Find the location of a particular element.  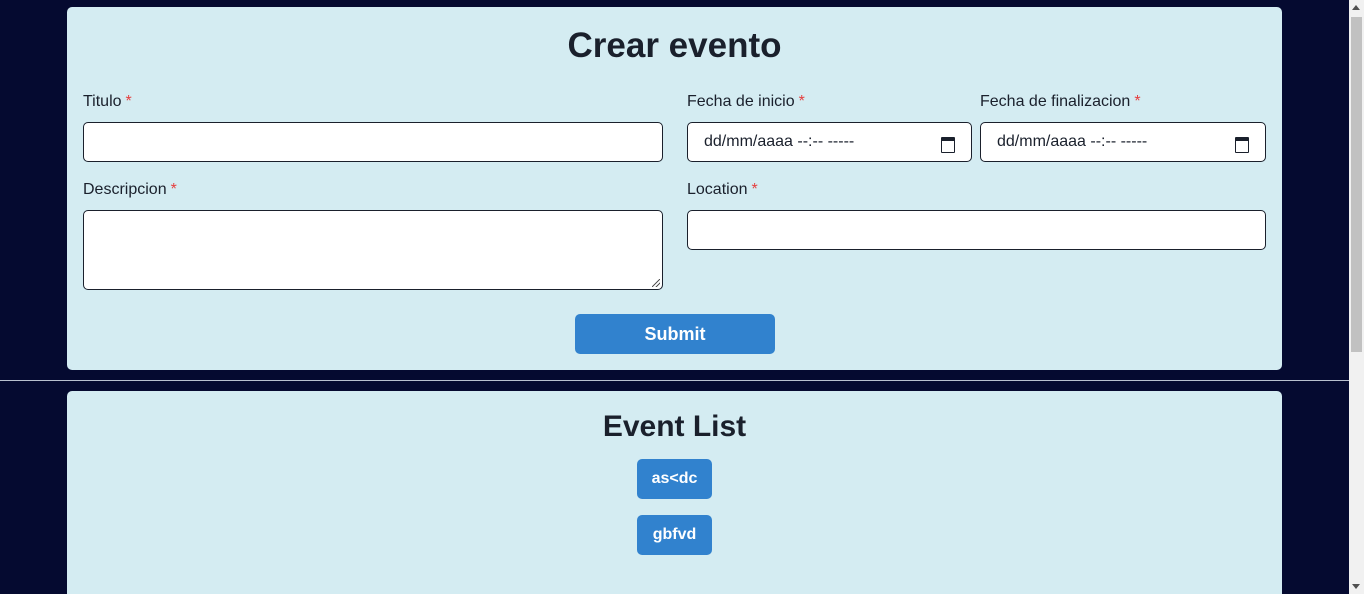

vertical-scrollbar is located at coordinates (1356, 297).